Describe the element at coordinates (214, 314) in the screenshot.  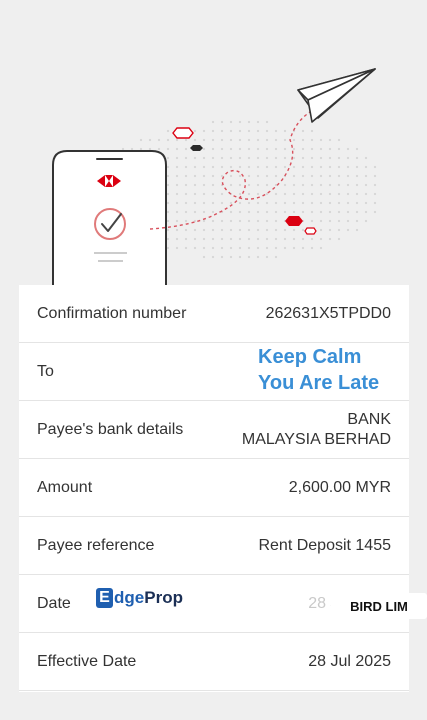
I see `row-confirmation-number: Confirmation number 262631X5TPDD0` at that location.